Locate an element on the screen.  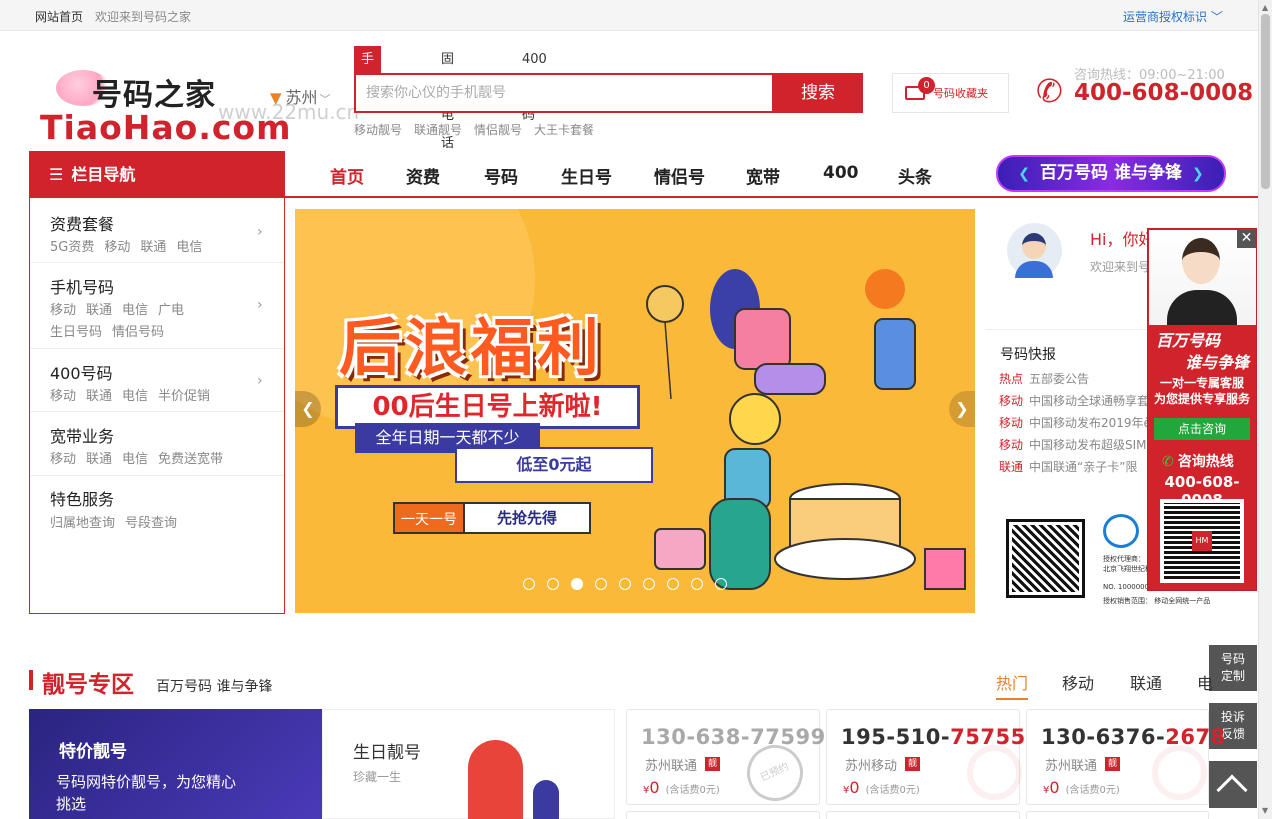
category-title: 特色服务 is located at coordinates (82, 499).